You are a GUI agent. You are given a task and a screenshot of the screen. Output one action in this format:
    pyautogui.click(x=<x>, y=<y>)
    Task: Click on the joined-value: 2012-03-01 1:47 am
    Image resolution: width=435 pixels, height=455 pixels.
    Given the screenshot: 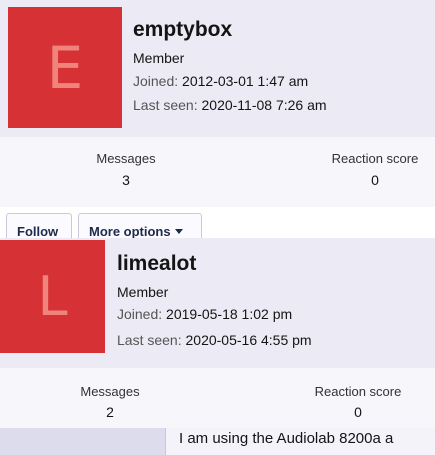 What is the action you would take?
    pyautogui.click(x=245, y=81)
    